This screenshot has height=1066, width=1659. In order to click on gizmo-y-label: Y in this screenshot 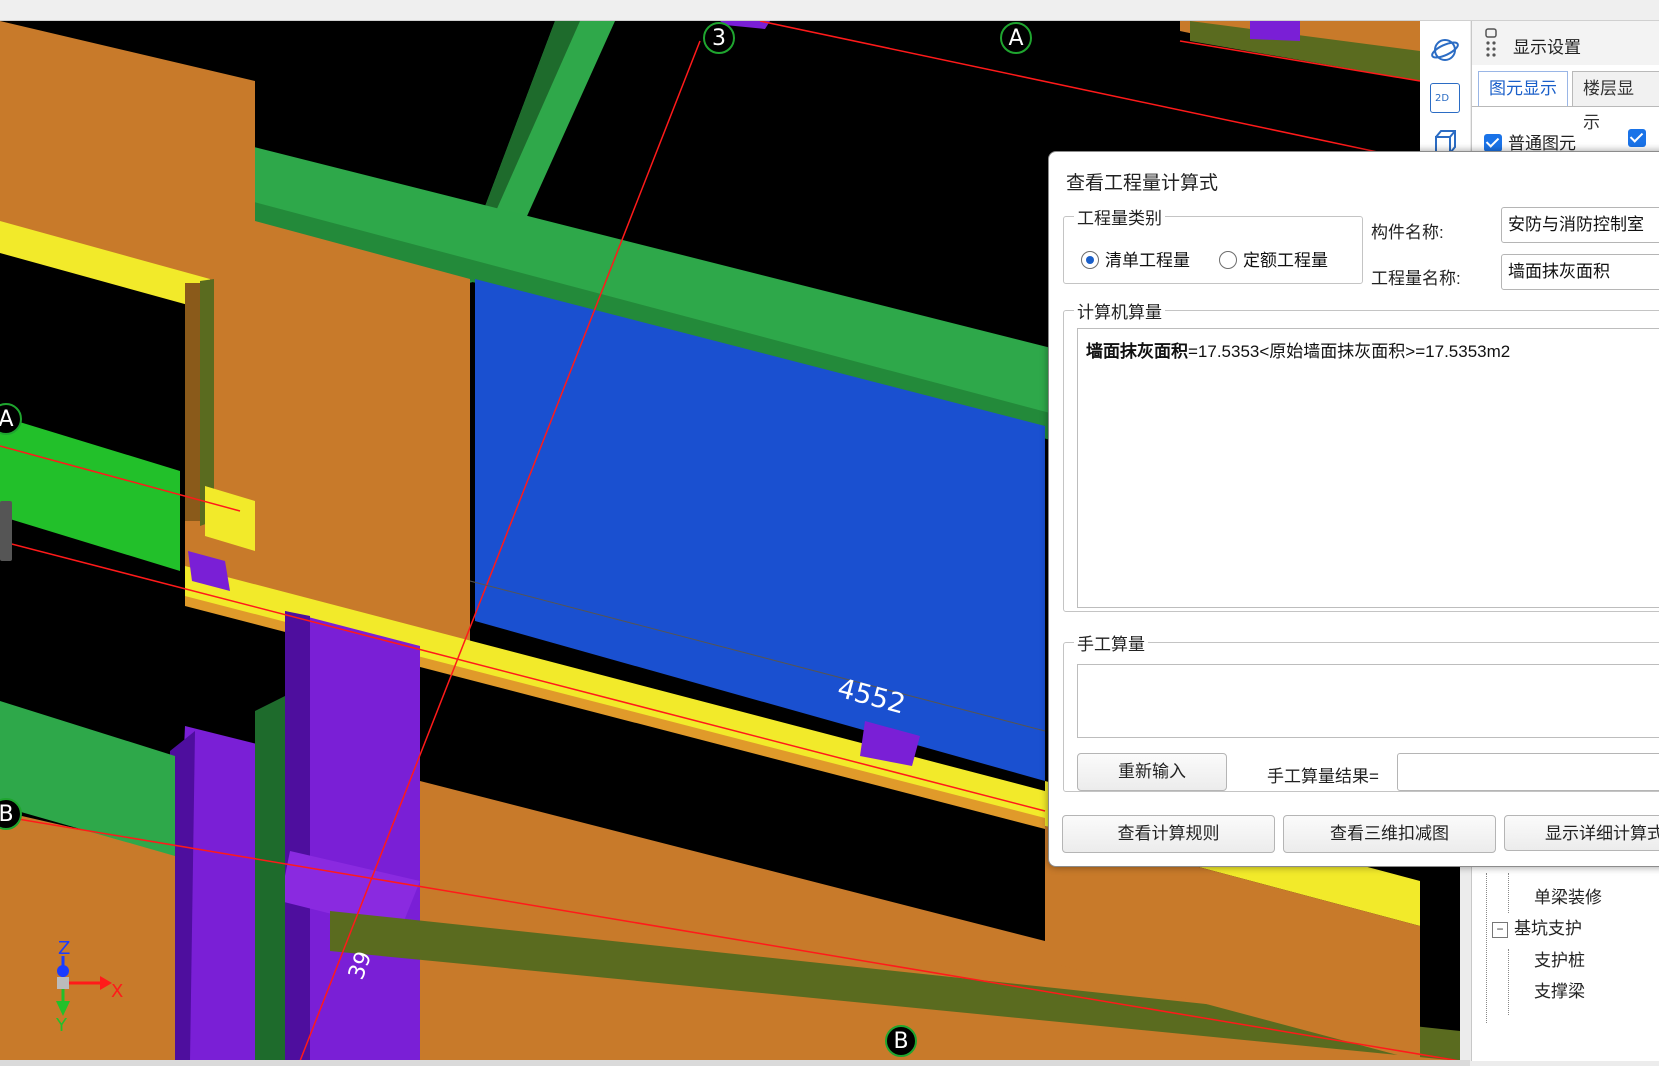, I will do `click(61, 1025)`.